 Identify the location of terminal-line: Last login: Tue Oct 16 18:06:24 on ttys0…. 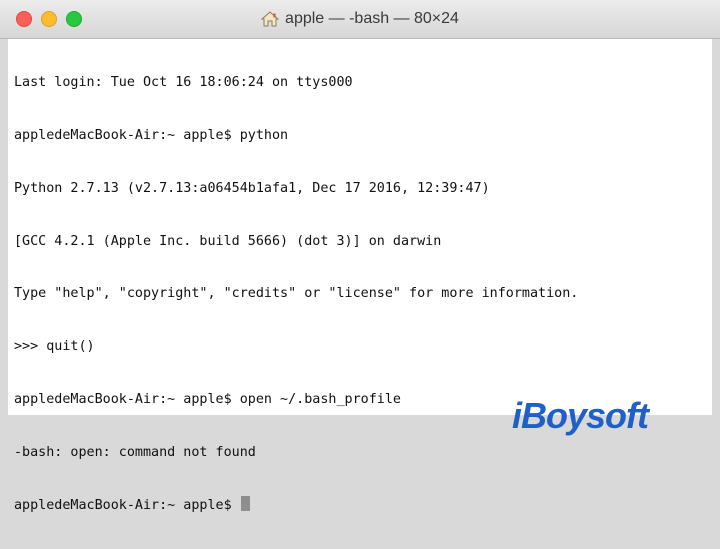
(183, 83).